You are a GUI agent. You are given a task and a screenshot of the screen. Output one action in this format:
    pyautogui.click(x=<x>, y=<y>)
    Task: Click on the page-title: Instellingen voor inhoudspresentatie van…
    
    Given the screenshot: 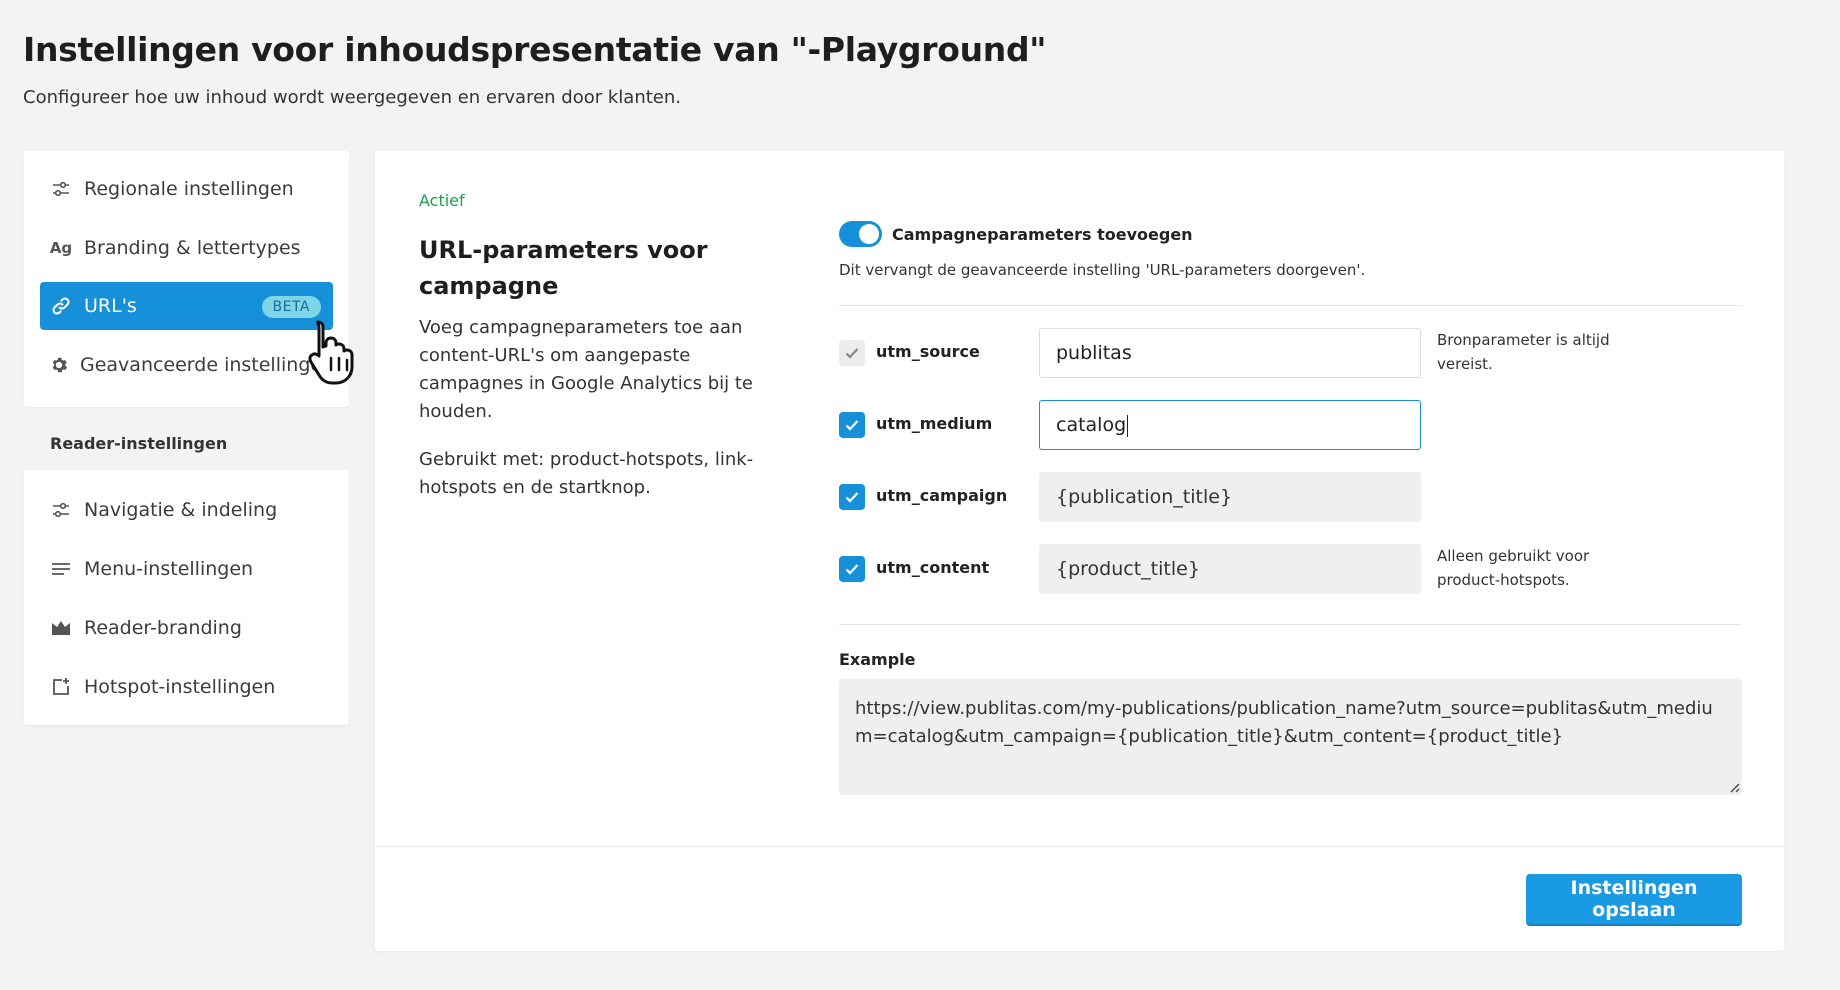 What is the action you would take?
    pyautogui.click(x=535, y=49)
    